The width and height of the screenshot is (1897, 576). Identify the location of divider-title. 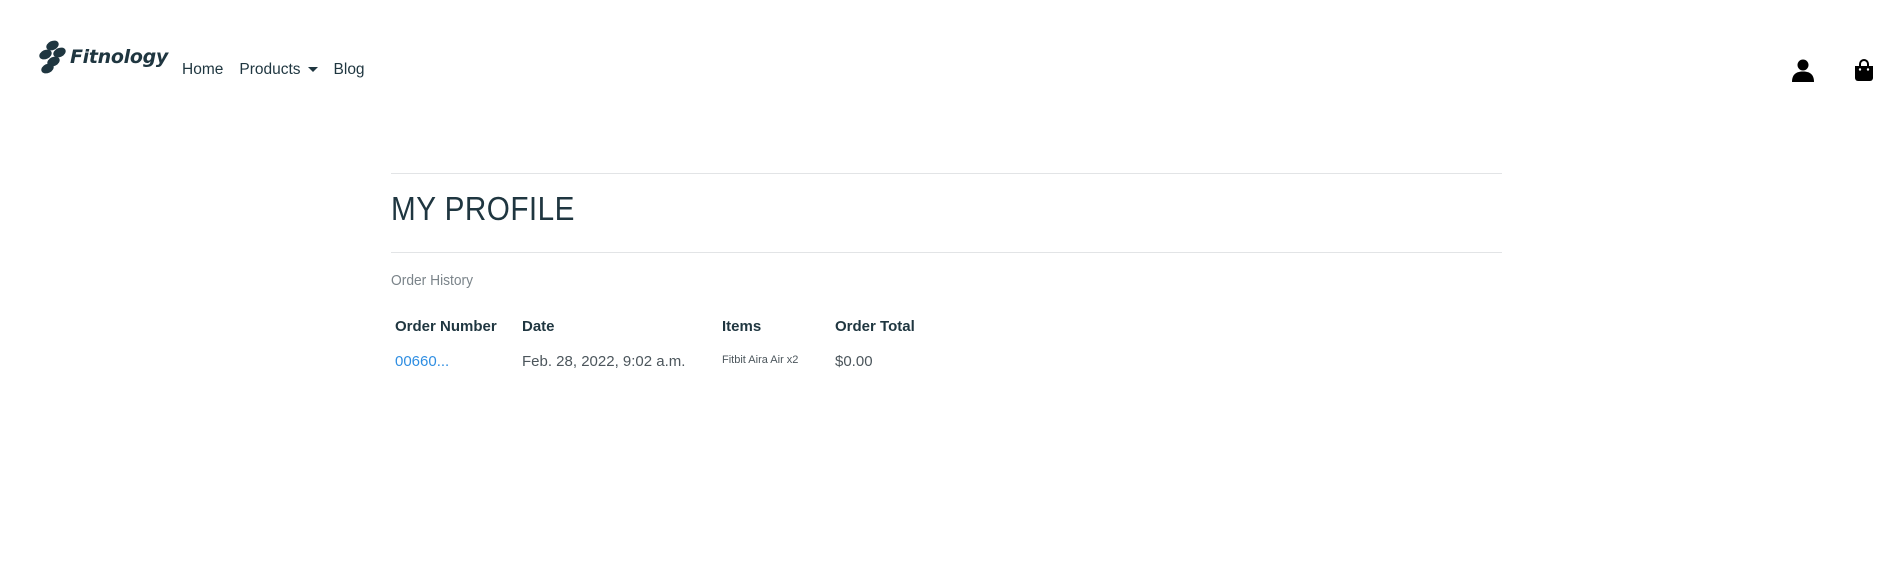
(946, 252).